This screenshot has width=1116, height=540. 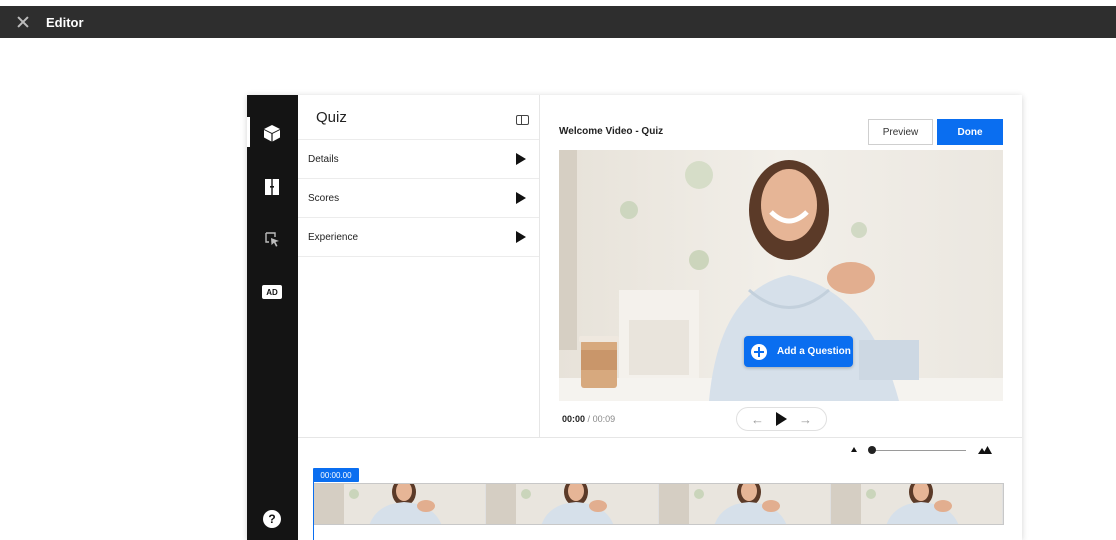 What do you see at coordinates (918, 450) in the screenshot?
I see `zoom-slider-track` at bounding box center [918, 450].